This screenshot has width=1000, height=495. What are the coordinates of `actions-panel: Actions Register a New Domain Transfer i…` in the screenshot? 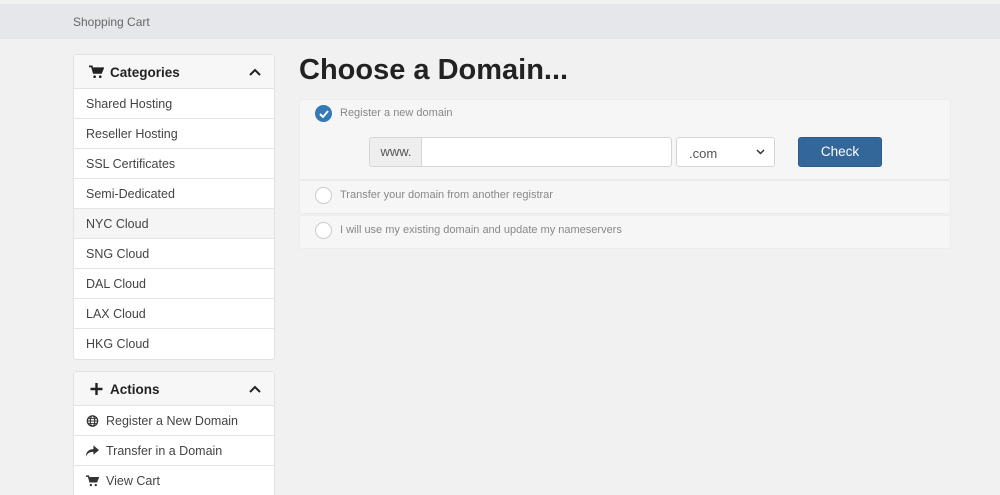 It's located at (174, 433).